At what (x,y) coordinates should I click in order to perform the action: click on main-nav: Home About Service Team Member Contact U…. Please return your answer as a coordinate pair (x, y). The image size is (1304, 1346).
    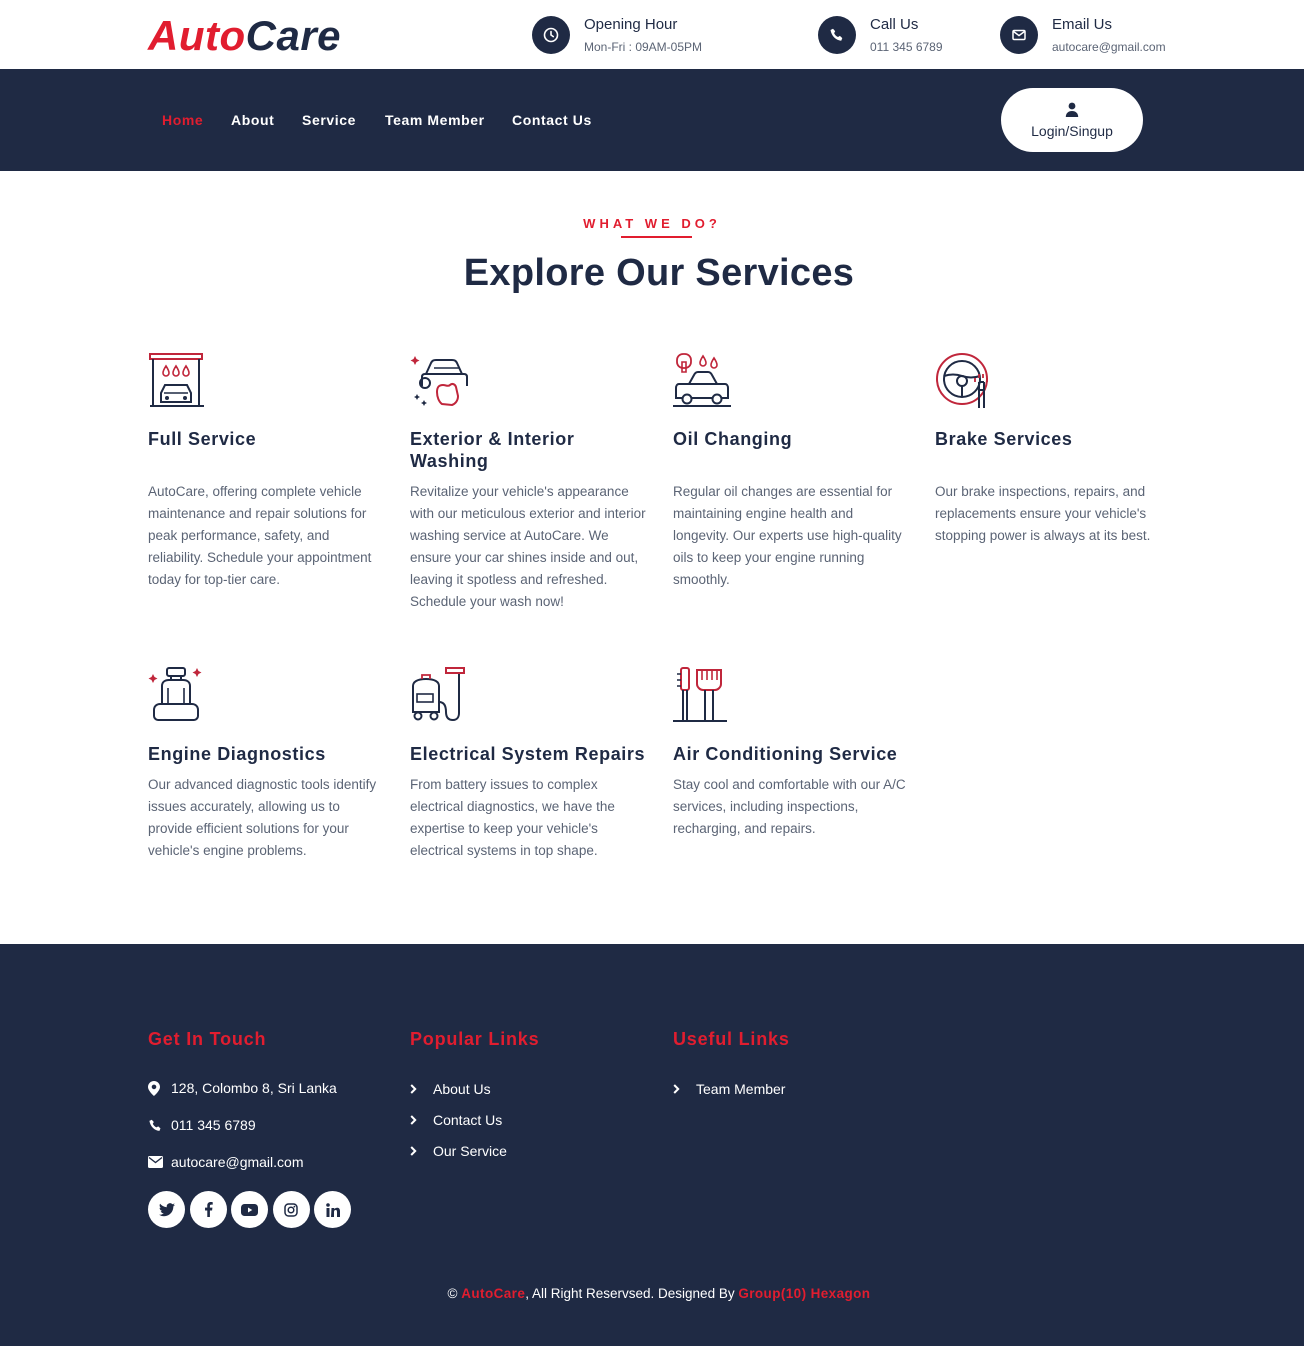
    Looking at the image, I should click on (652, 120).